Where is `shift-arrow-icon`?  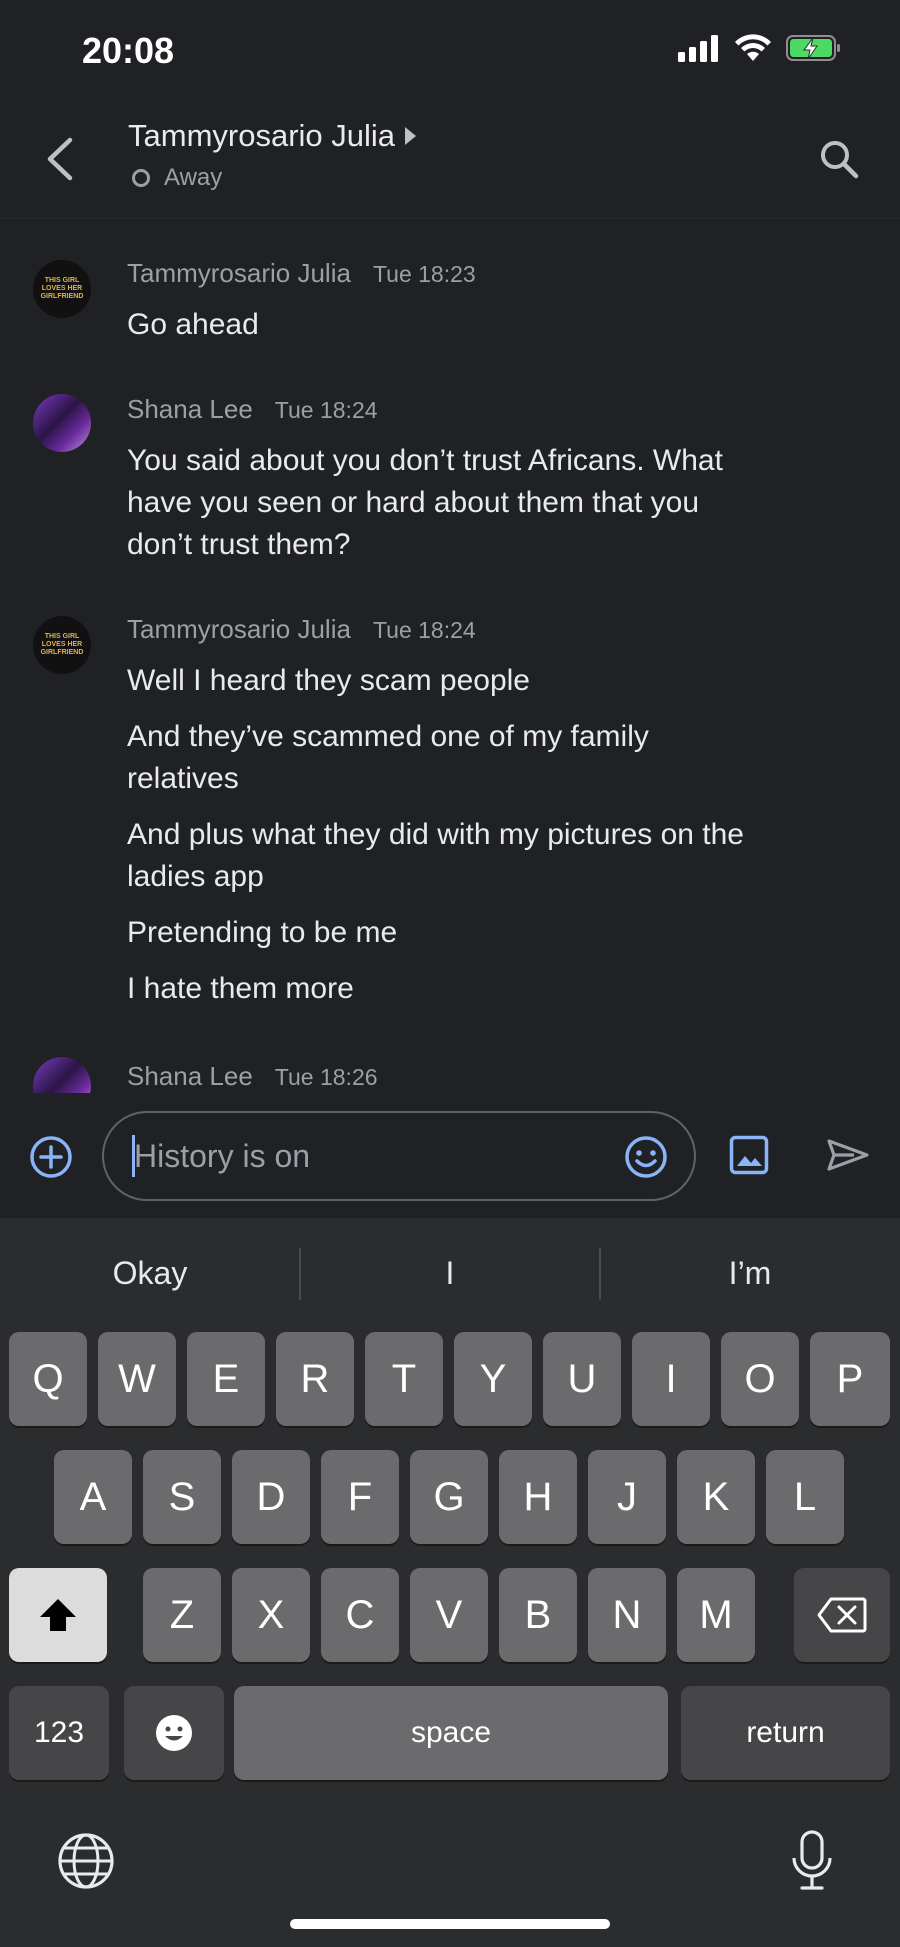 shift-arrow-icon is located at coordinates (58, 1615).